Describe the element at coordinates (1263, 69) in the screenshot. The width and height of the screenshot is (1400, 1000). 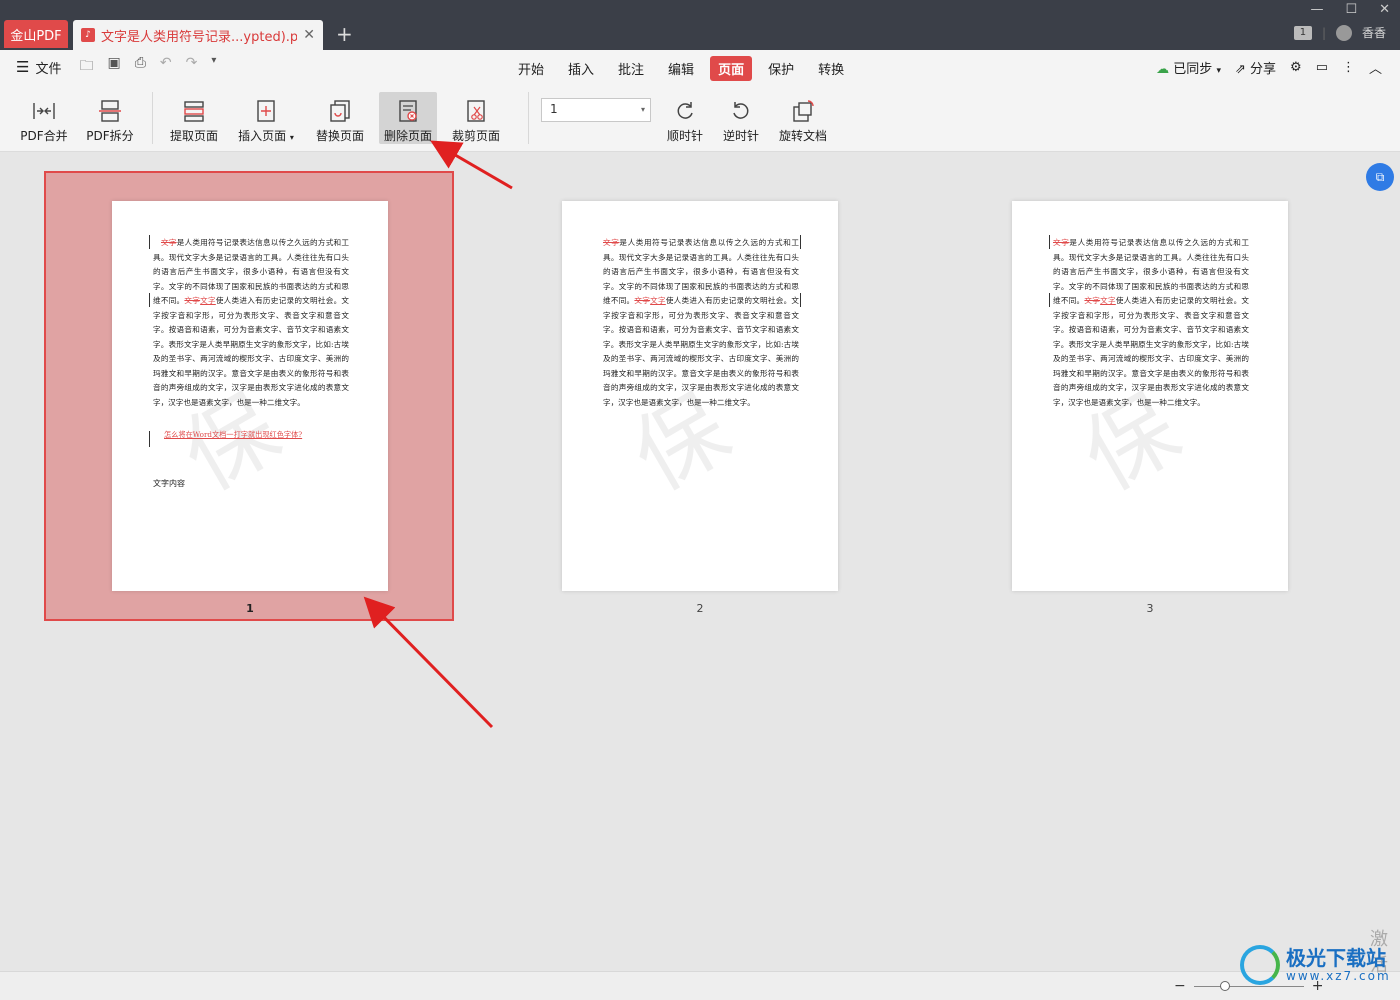
I see `share-label: 分享` at that location.